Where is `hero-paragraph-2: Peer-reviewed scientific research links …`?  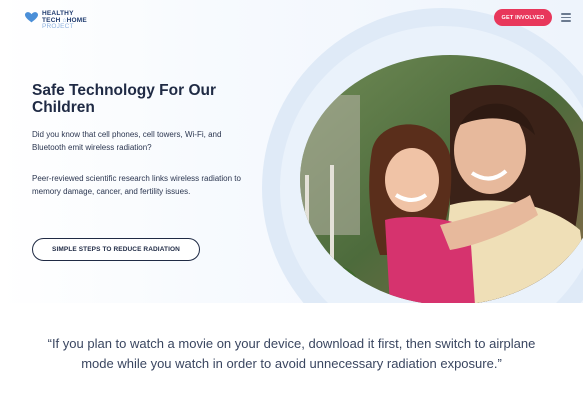
hero-paragraph-2: Peer-reviewed scientific research links … is located at coordinates (136, 185).